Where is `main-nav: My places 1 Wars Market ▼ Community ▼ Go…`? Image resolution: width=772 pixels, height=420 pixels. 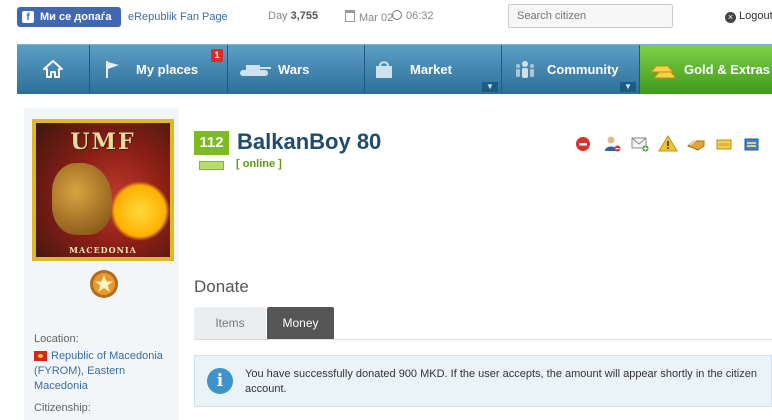
main-nav: My places 1 Wars Market ▼ Community ▼ Go… is located at coordinates (394, 69).